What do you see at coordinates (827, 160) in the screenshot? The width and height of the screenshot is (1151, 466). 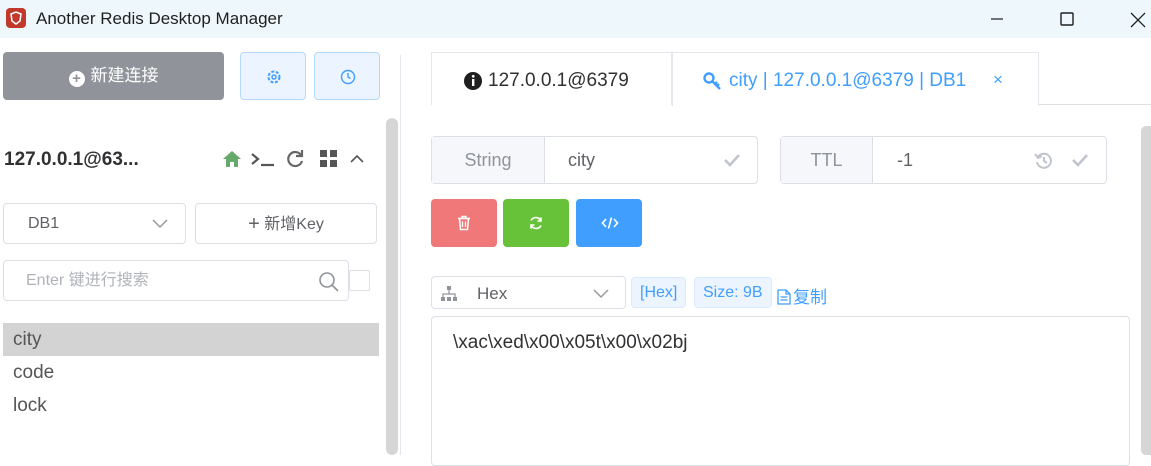 I see `ttl-label: TTL` at bounding box center [827, 160].